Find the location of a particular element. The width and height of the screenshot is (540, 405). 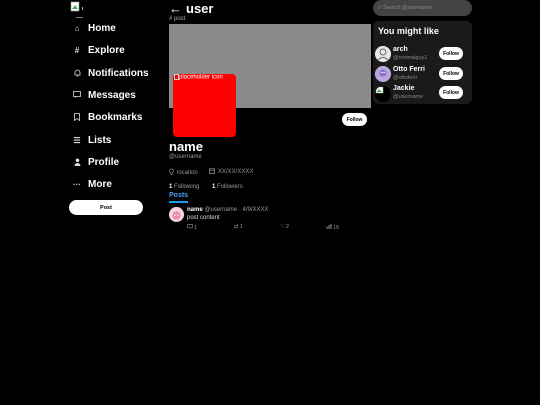

search-placeholder: Search @username is located at coordinates (408, 8).